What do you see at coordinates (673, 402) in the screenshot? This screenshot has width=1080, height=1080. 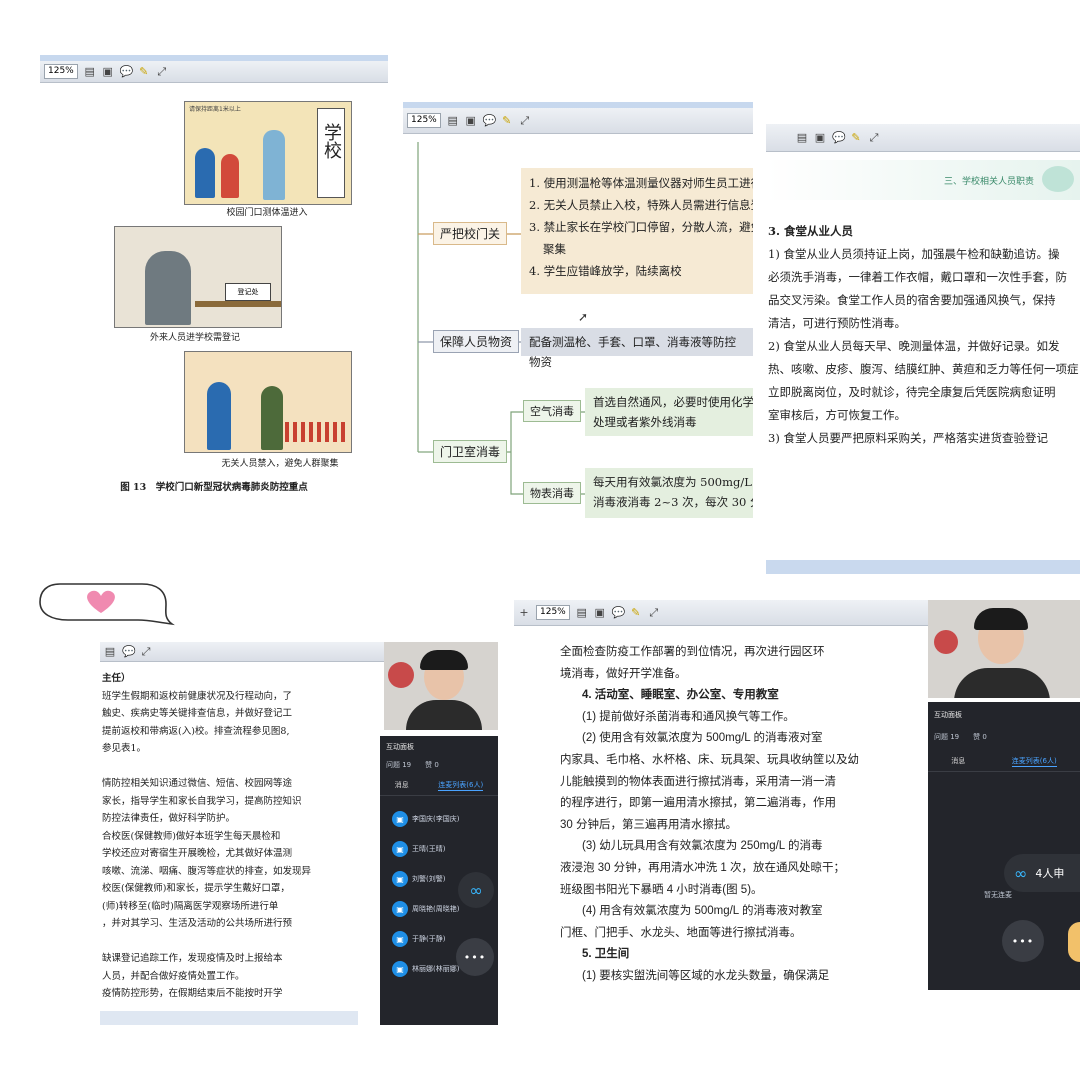 I see `air-line-1: 首选自然通风，必要时使用化学消毒` at bounding box center [673, 402].